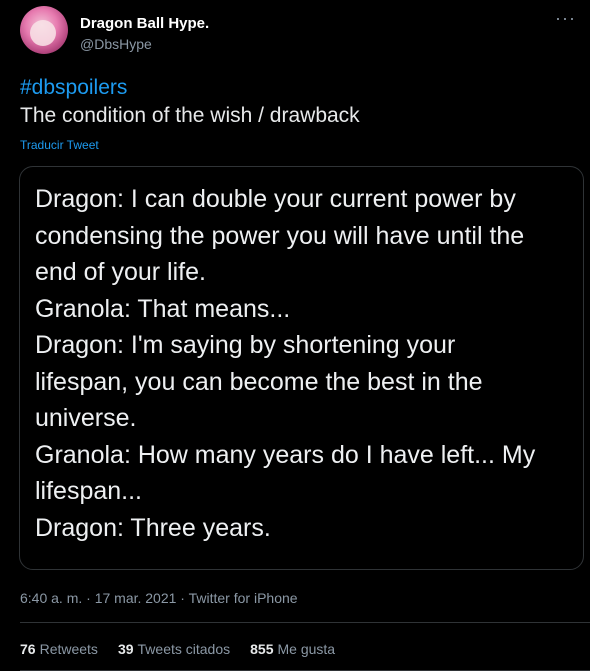 This screenshot has width=590, height=671. Describe the element at coordinates (153, 527) in the screenshot. I see `card-line: Dragon: Three years.` at that location.